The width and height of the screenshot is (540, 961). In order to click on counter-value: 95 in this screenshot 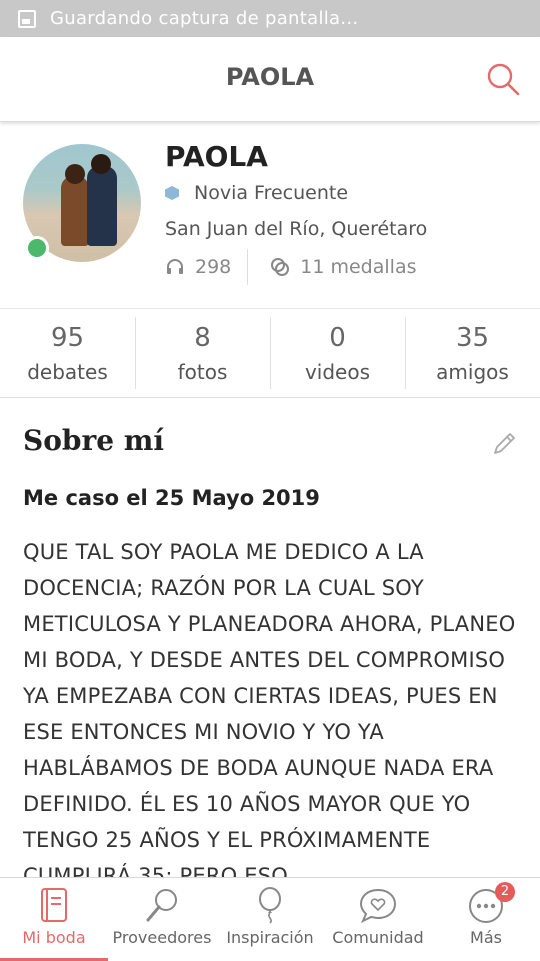, I will do `click(67, 338)`.